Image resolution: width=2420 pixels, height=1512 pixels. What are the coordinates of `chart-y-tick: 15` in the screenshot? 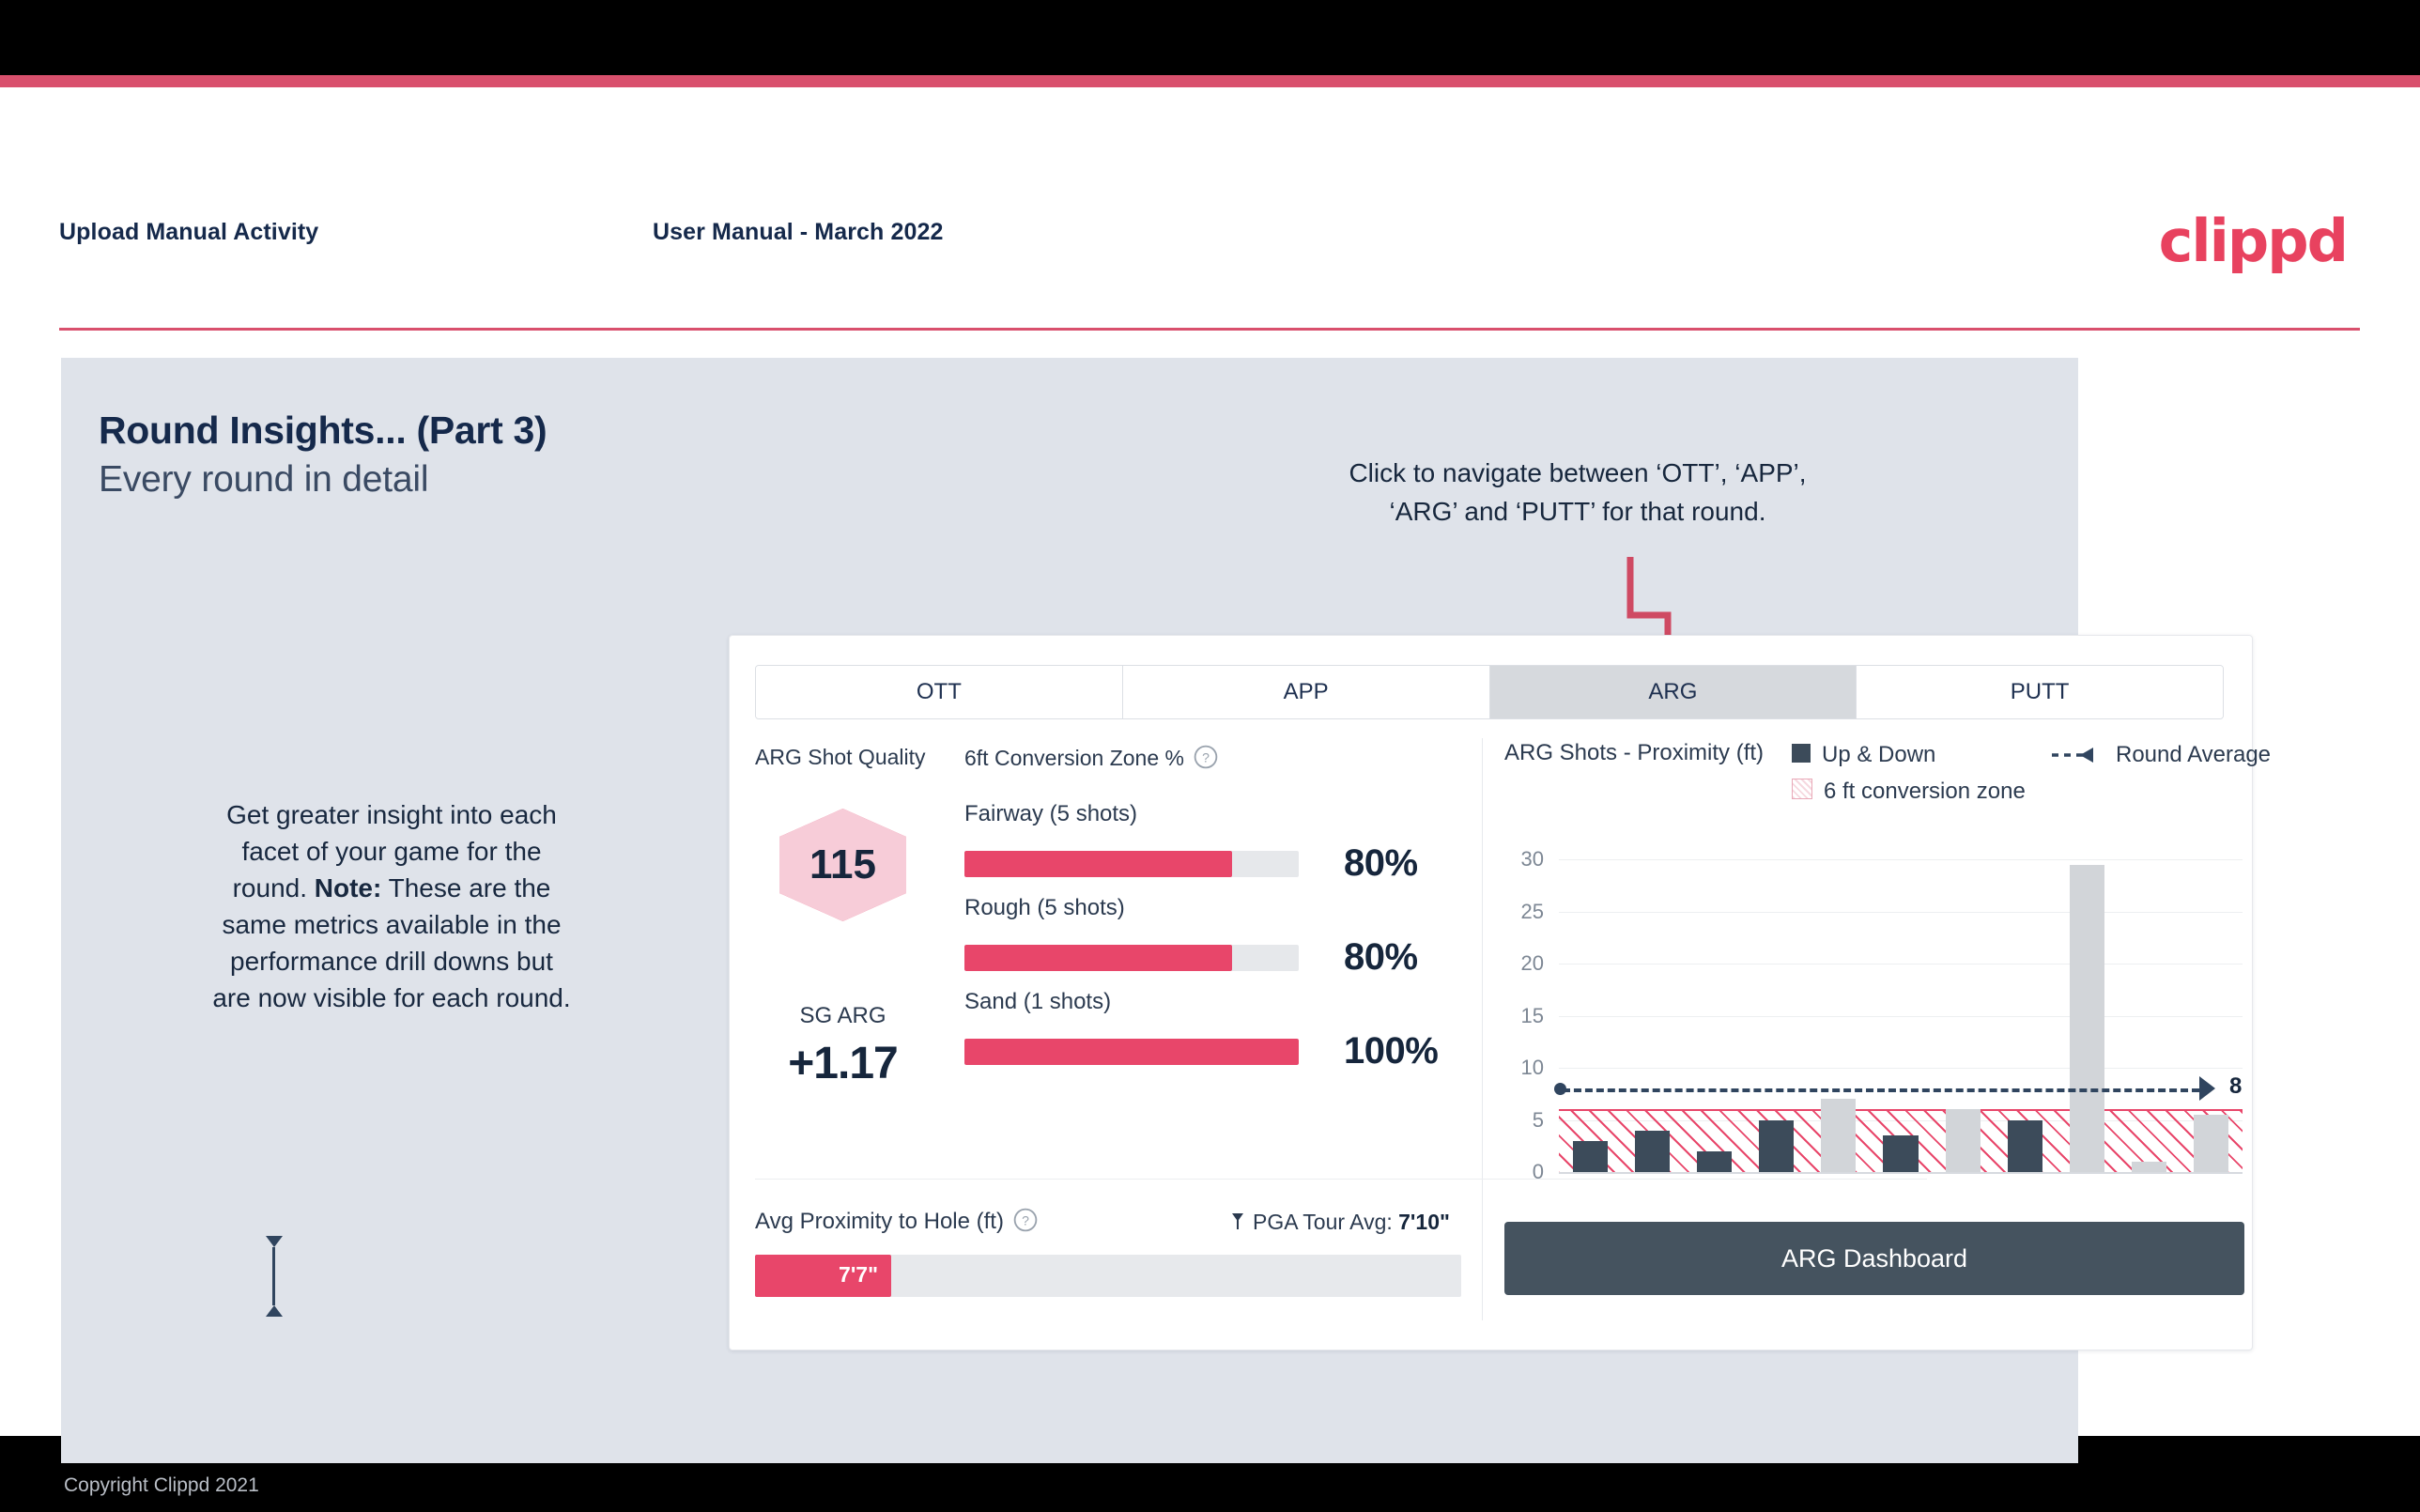 It's located at (1532, 1015).